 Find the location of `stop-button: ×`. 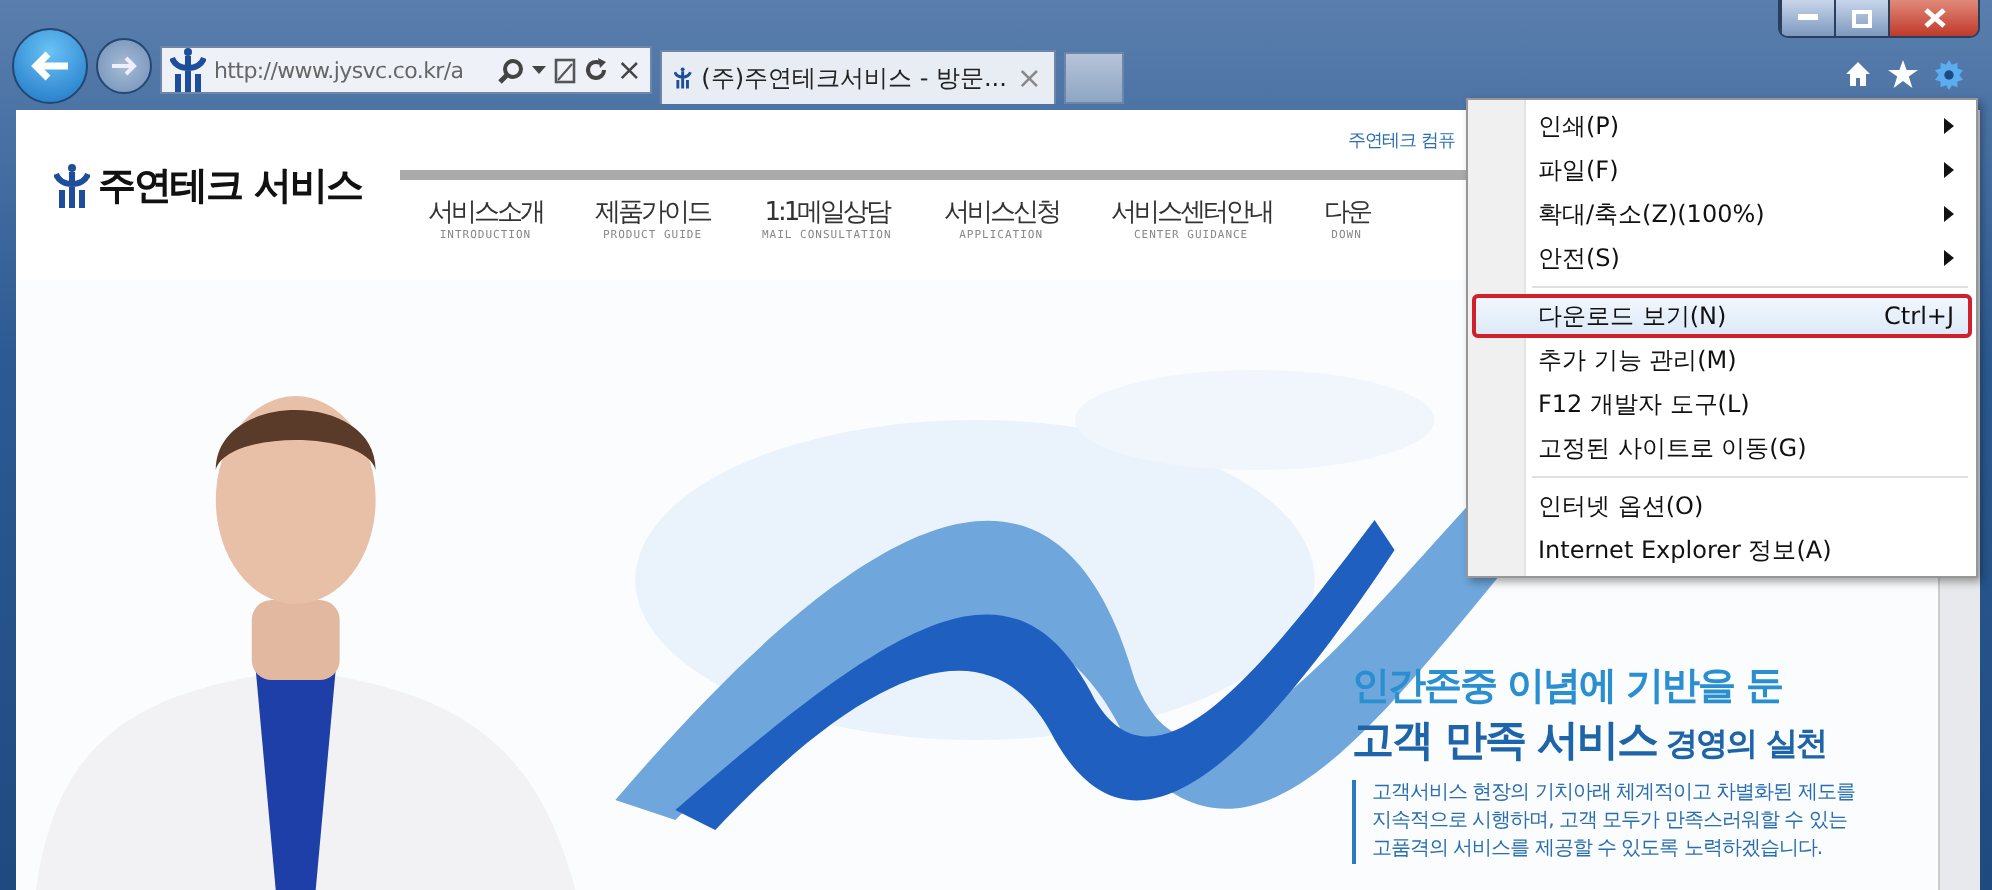

stop-button: × is located at coordinates (629, 70).